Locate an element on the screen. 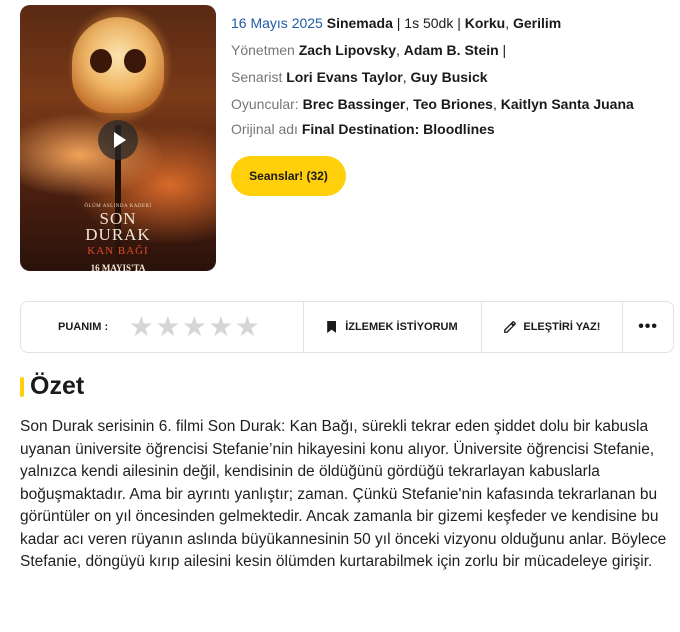 The width and height of the screenshot is (680, 632). original-title-label: Orijinal adı is located at coordinates (266, 129).